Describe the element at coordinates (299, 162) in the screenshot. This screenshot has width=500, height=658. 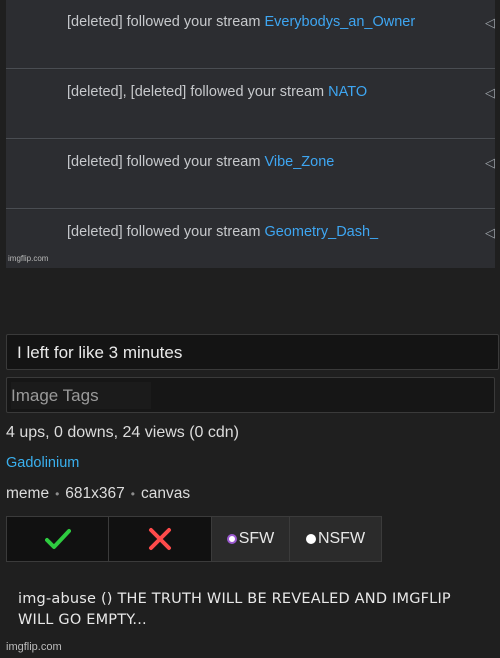
I see `stream-link: Vibe_Zone` at that location.